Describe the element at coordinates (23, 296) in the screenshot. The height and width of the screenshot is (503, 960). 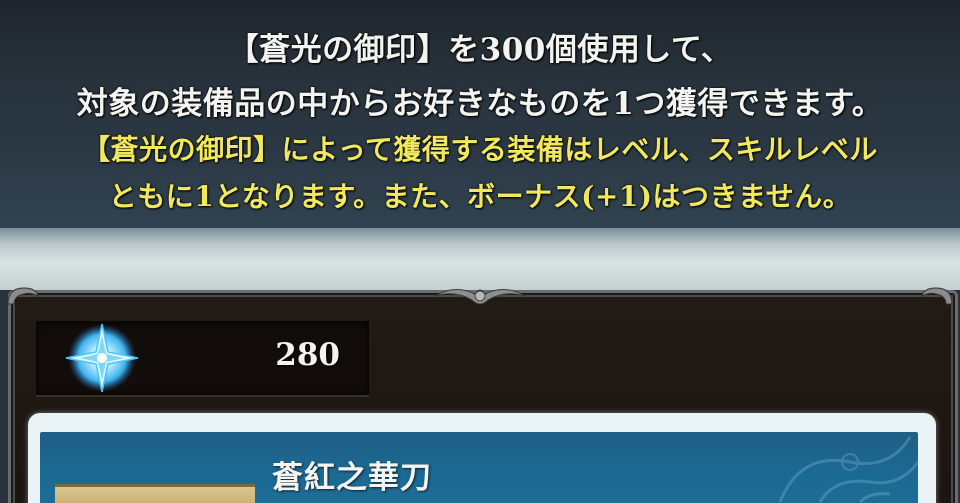
I see `corner-ornament-left-icon` at that location.